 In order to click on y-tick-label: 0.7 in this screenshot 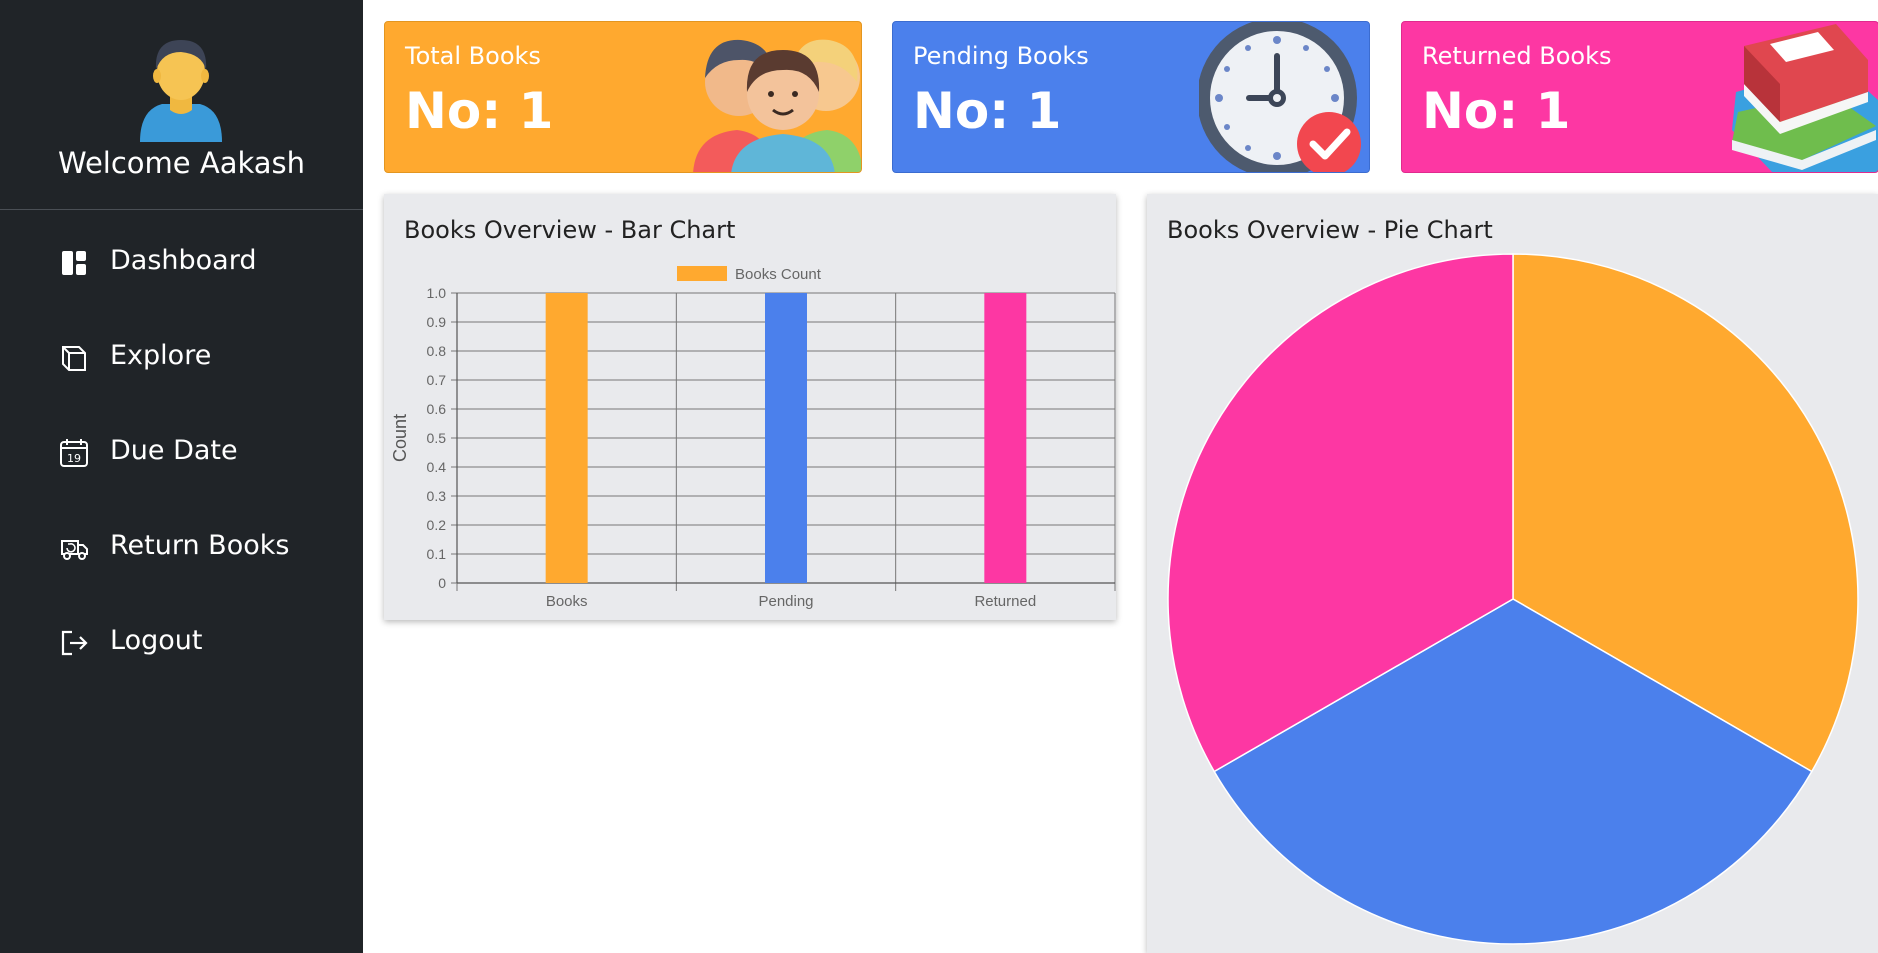, I will do `click(437, 380)`.